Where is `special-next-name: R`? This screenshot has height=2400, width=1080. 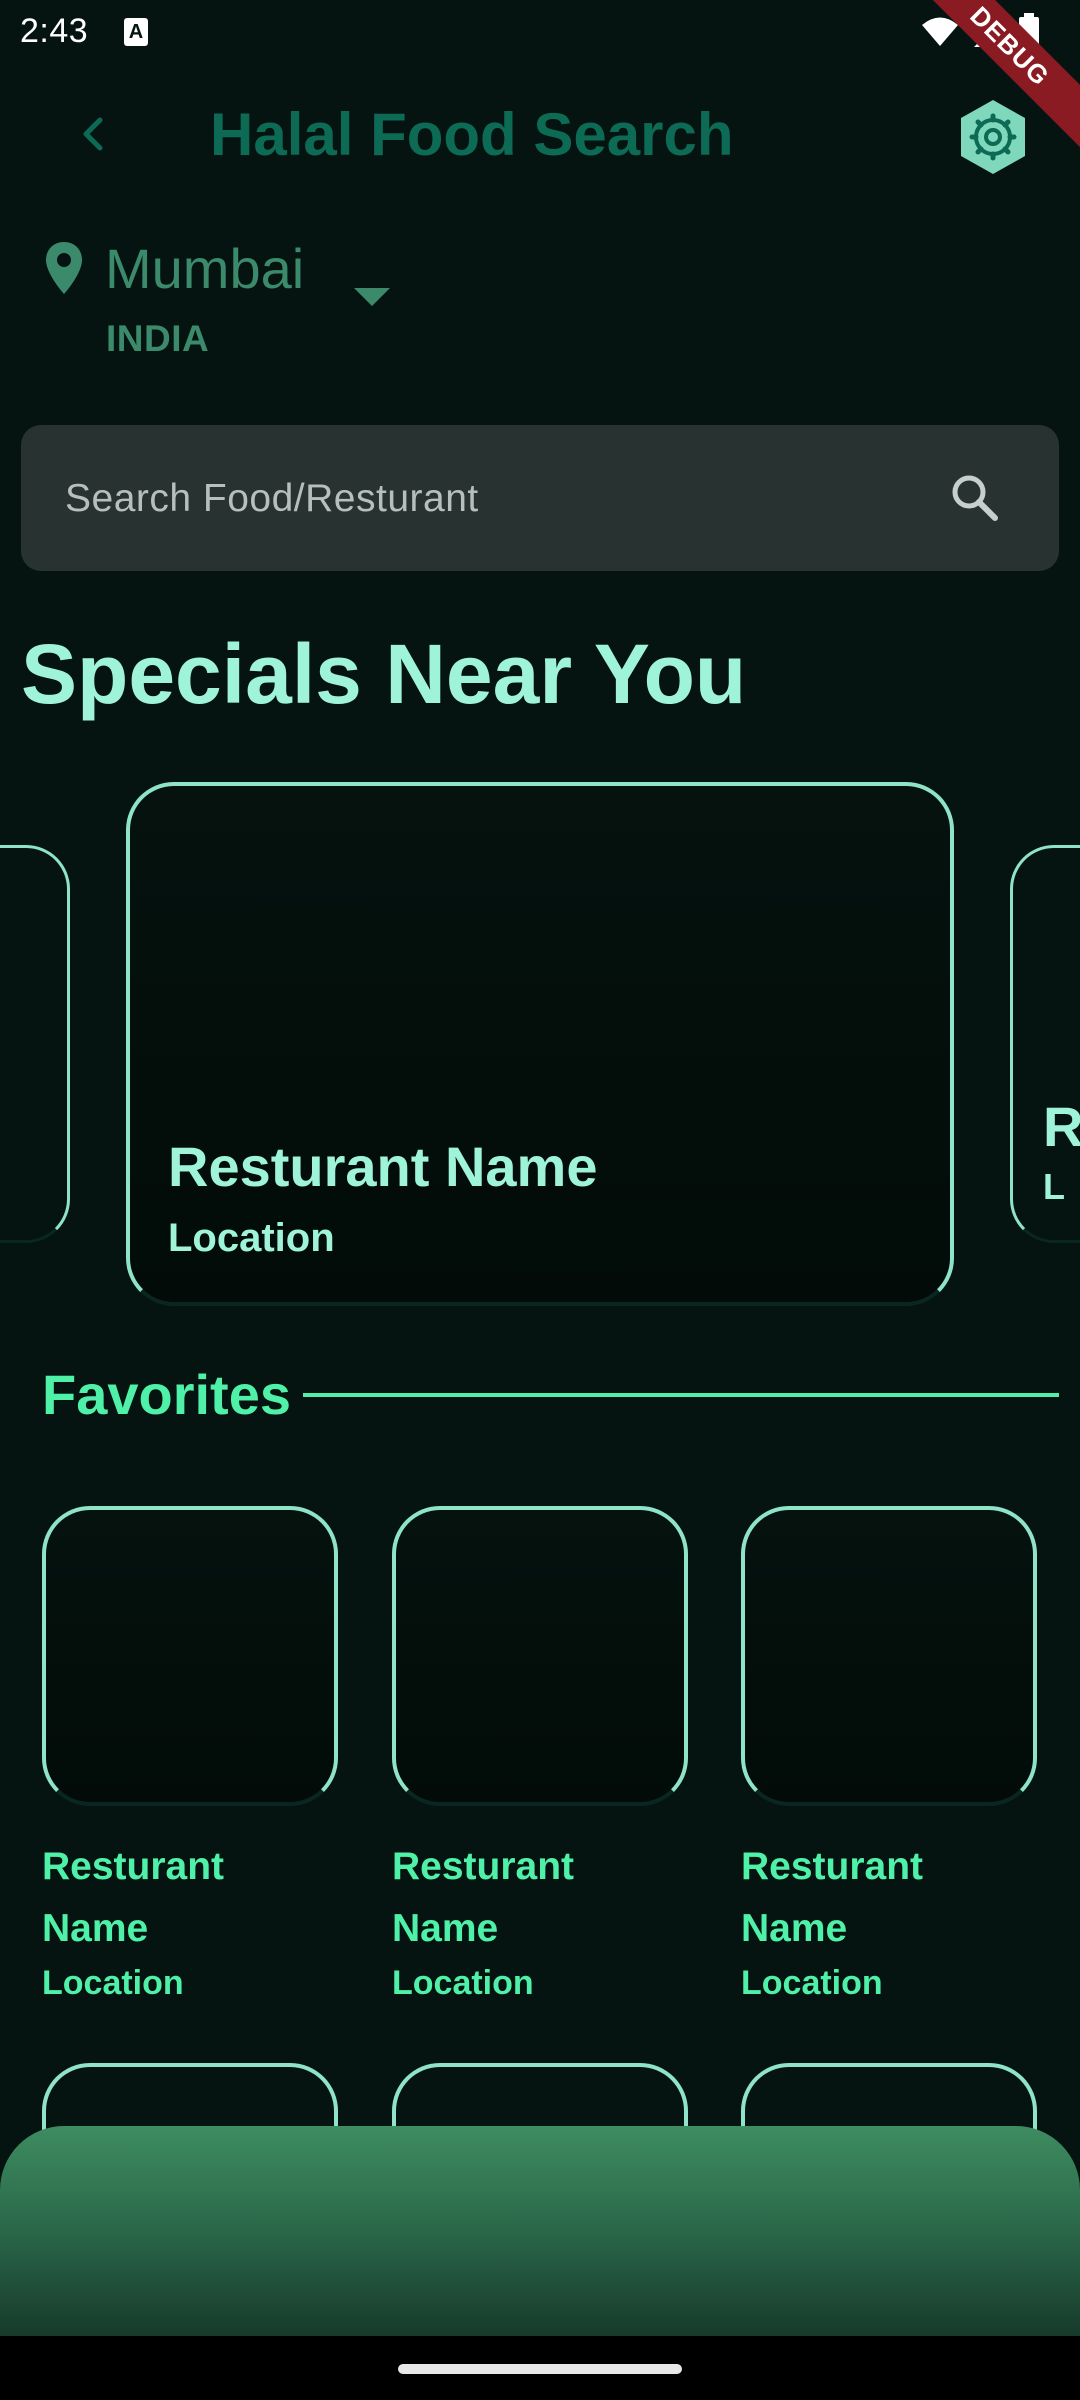
special-next-name: R is located at coordinates (1061, 1126).